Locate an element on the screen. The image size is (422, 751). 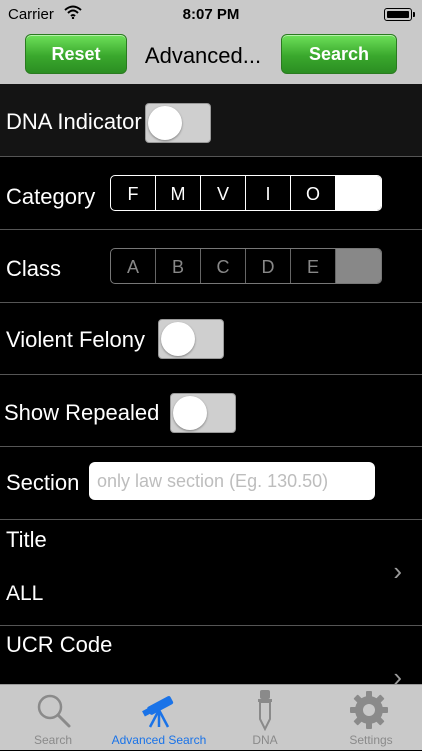
category-option-v: V is located at coordinates (223, 193).